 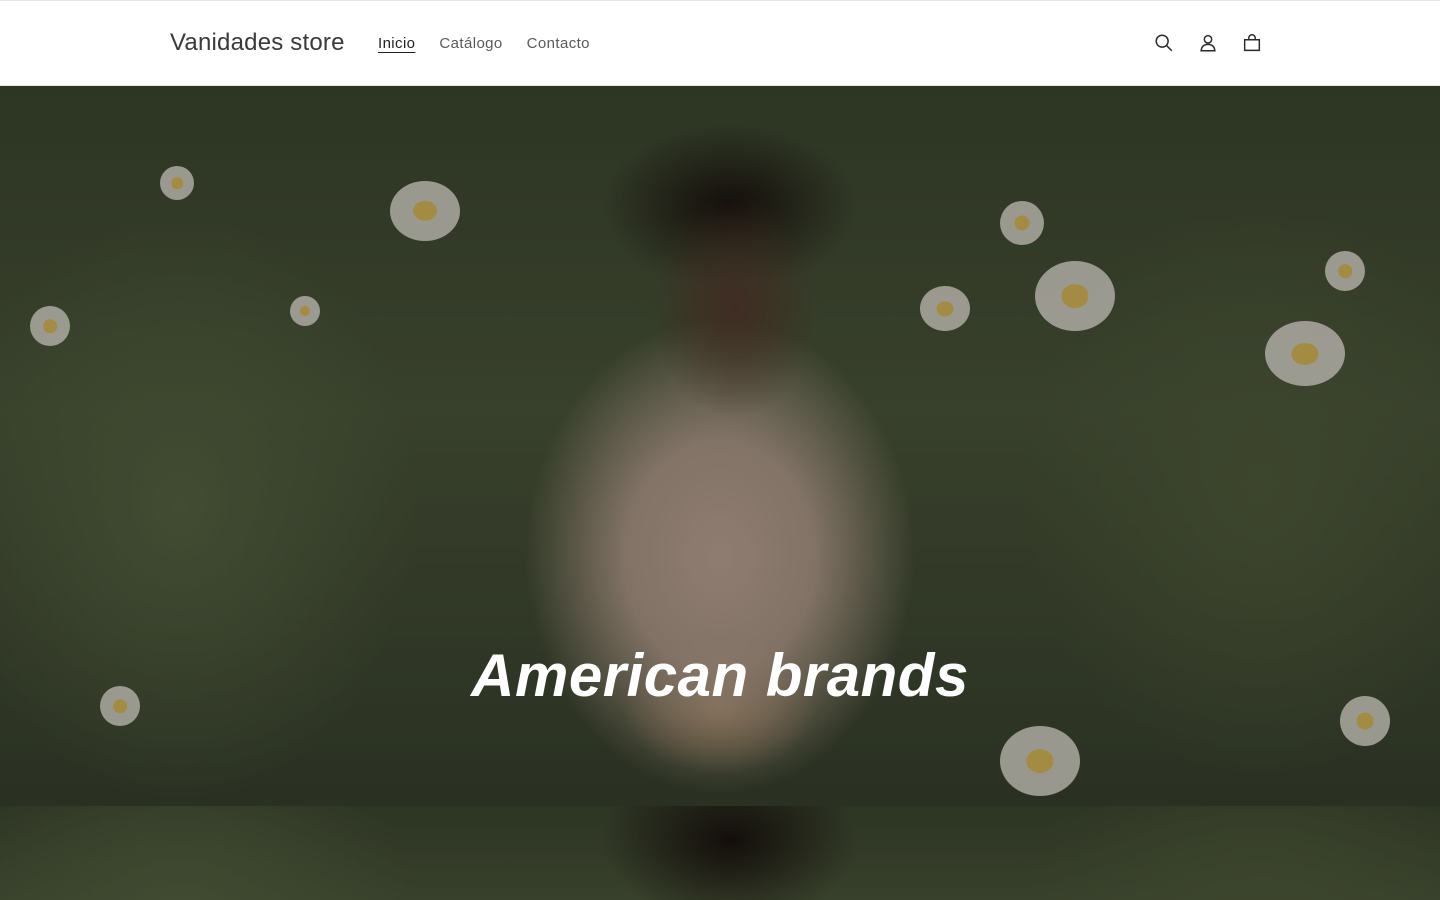 What do you see at coordinates (396, 44) in the screenshot?
I see `nav-item-inicio: Inicio` at bounding box center [396, 44].